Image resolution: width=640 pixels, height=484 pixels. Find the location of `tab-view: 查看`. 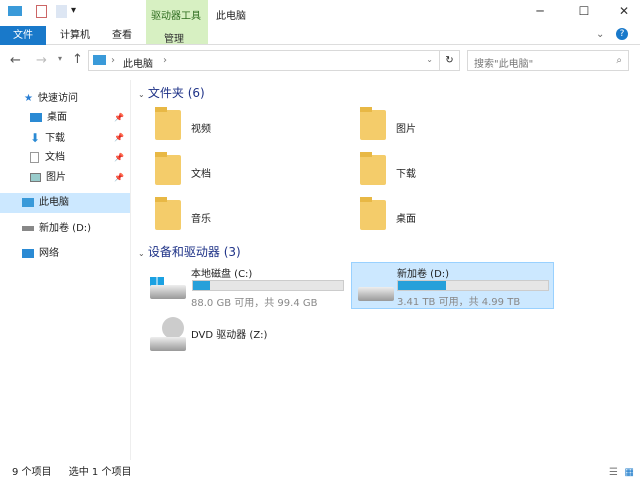

tab-view: 查看 is located at coordinates (122, 35).